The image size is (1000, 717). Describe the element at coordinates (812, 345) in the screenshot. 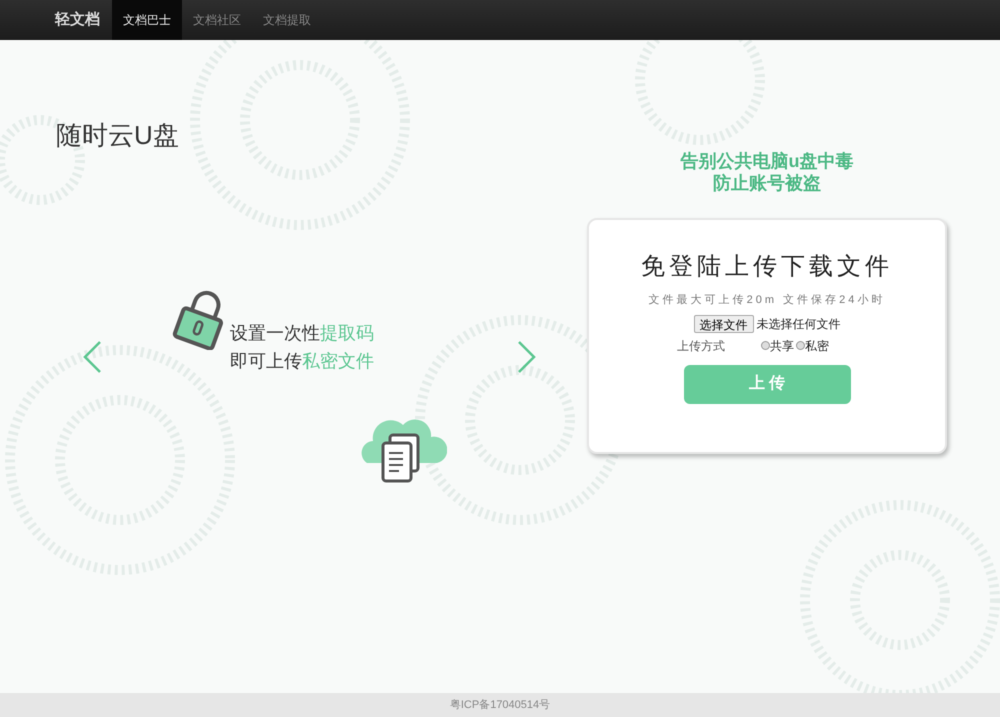

I see `radio-option: 私密` at that location.